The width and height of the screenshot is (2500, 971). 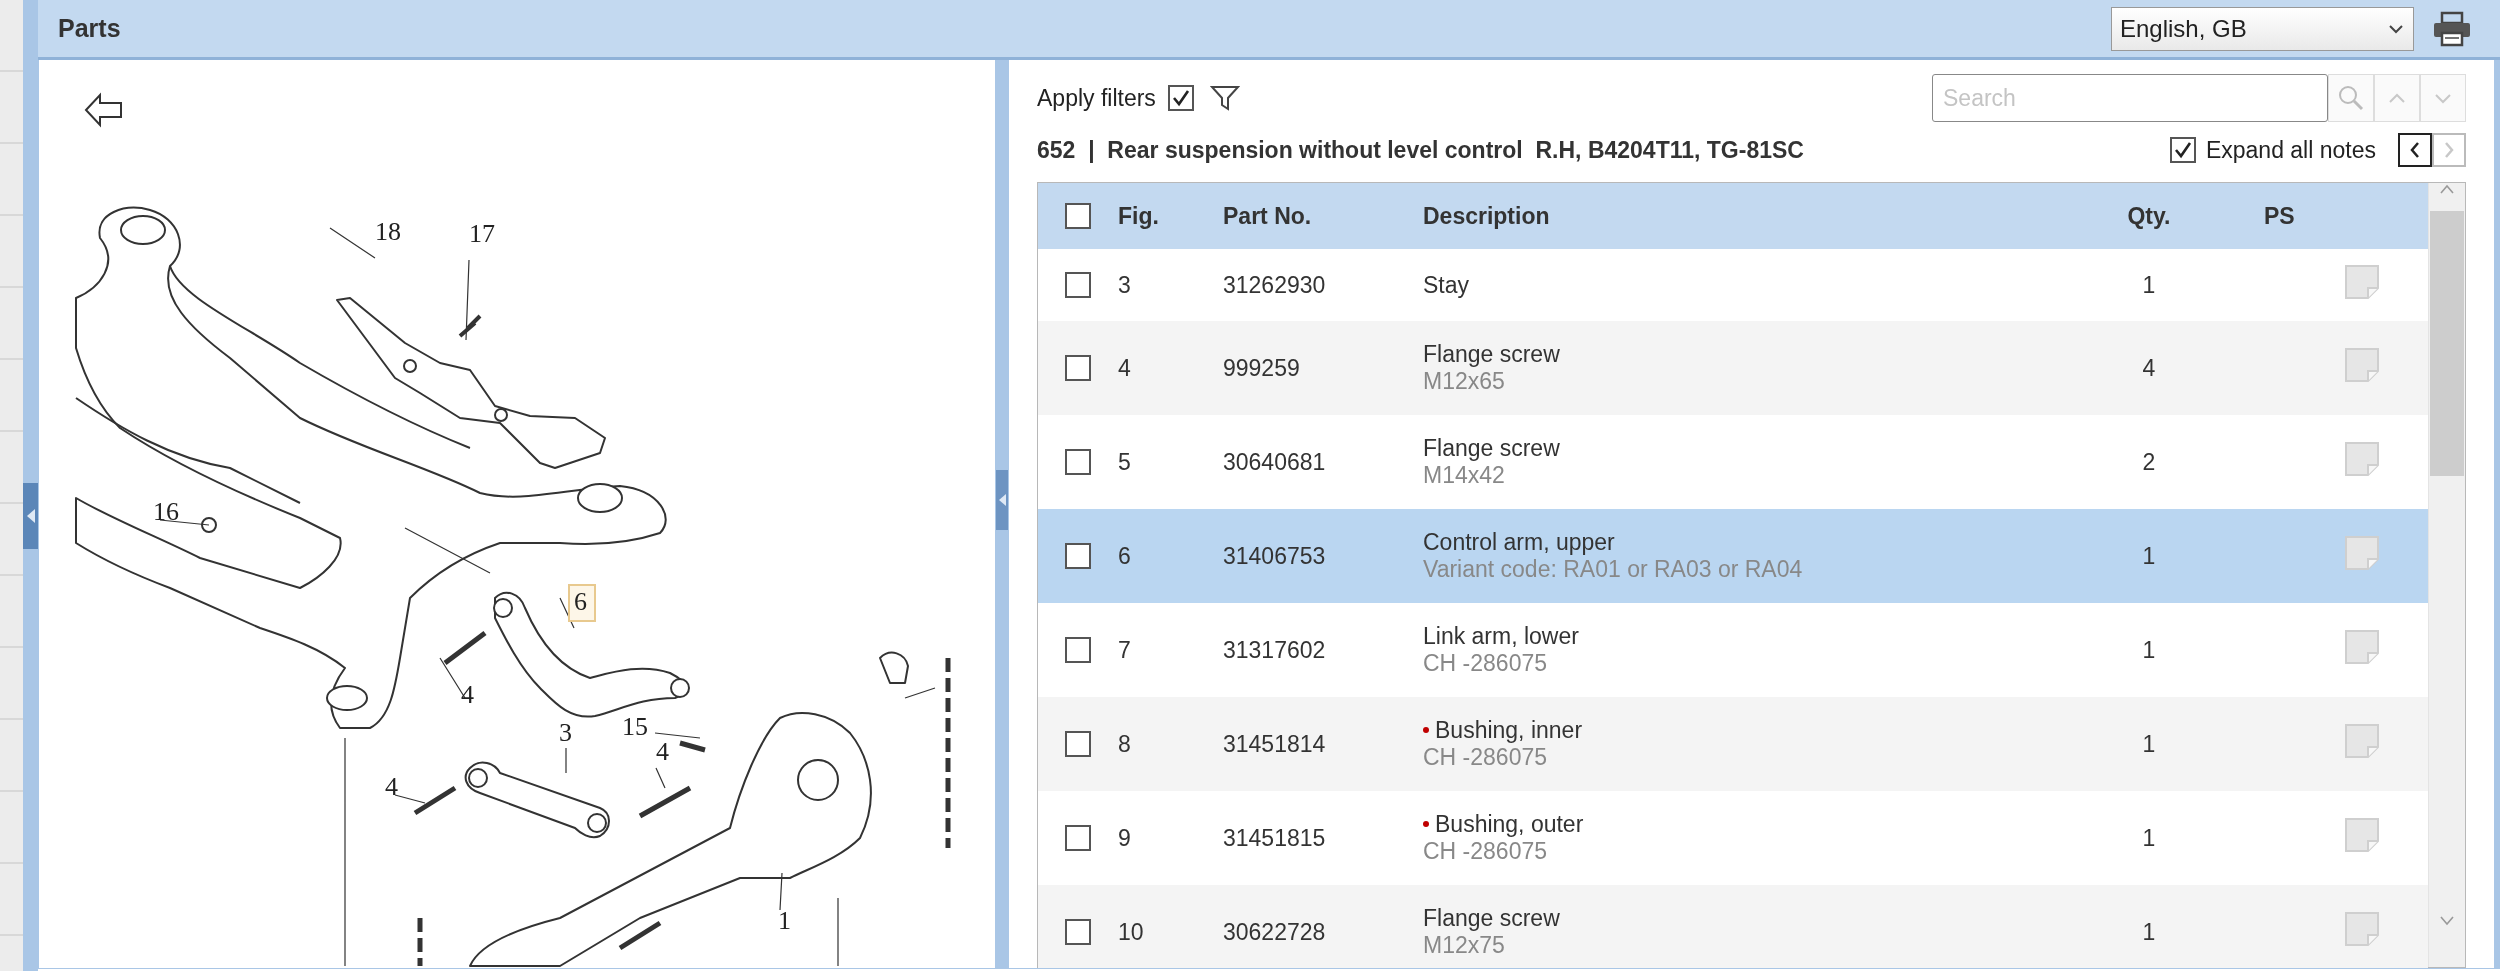 I want to click on back-arrow-icon, so click(x=103, y=110).